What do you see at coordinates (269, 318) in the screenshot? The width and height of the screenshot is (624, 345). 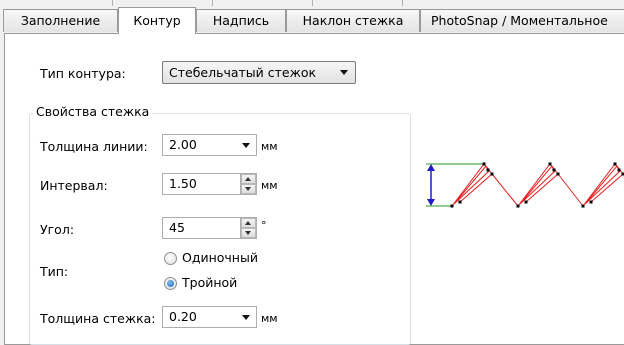 I see `stitch-thickness-unit: мм` at bounding box center [269, 318].